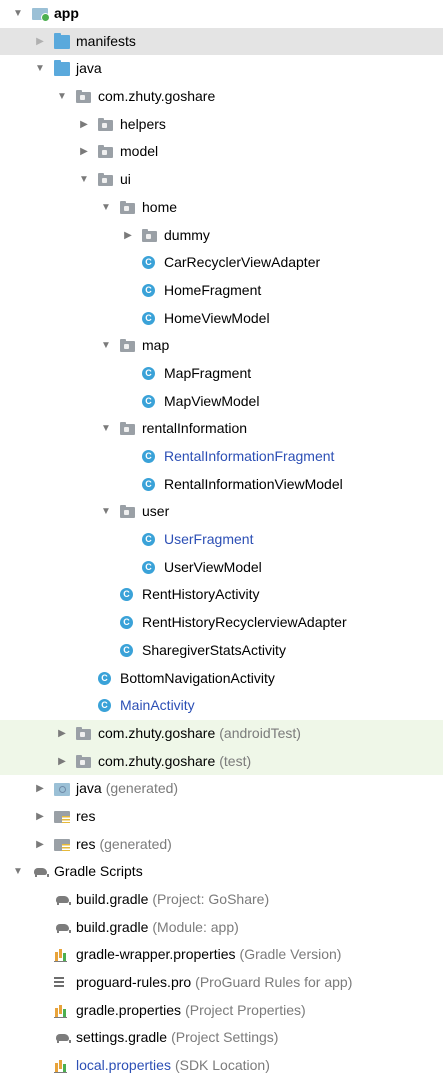 This screenshot has width=443, height=1088. I want to click on generated-folder-icon, so click(62, 790).